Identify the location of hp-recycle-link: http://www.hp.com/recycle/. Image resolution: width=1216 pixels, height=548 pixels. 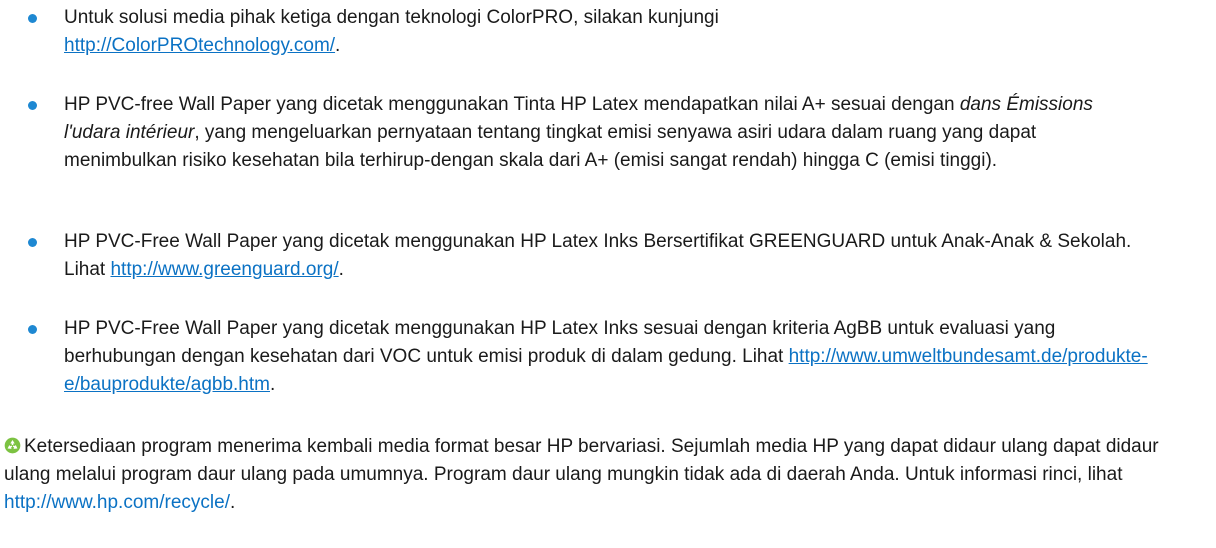
(117, 502).